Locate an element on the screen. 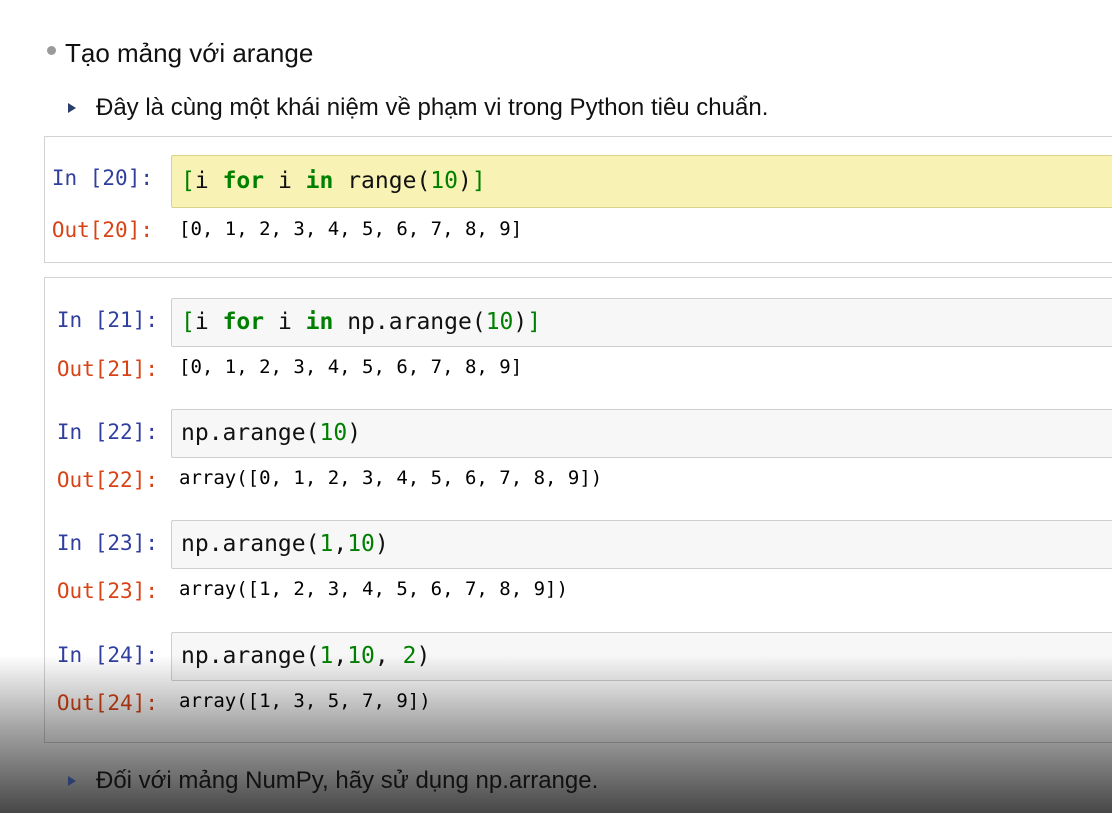  out-prompt: Out[21]: is located at coordinates (107, 369).